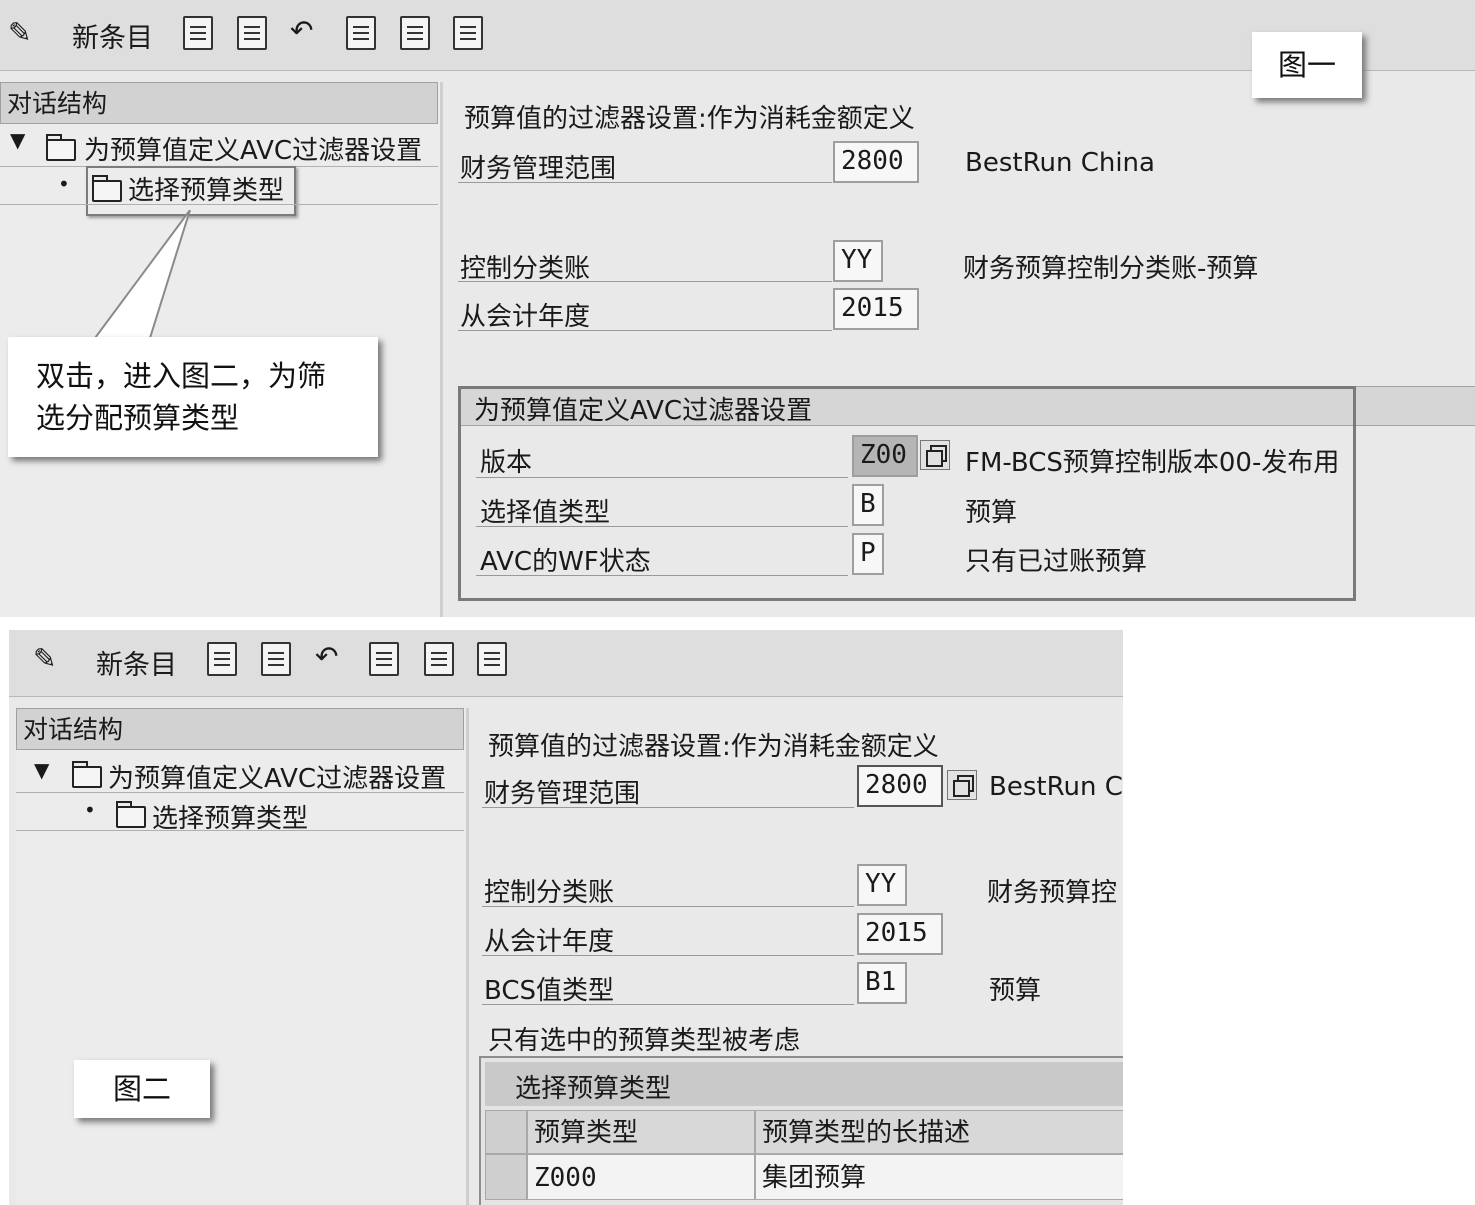  Describe the element at coordinates (868, 505) in the screenshot. I see `value-type-field: B` at that location.